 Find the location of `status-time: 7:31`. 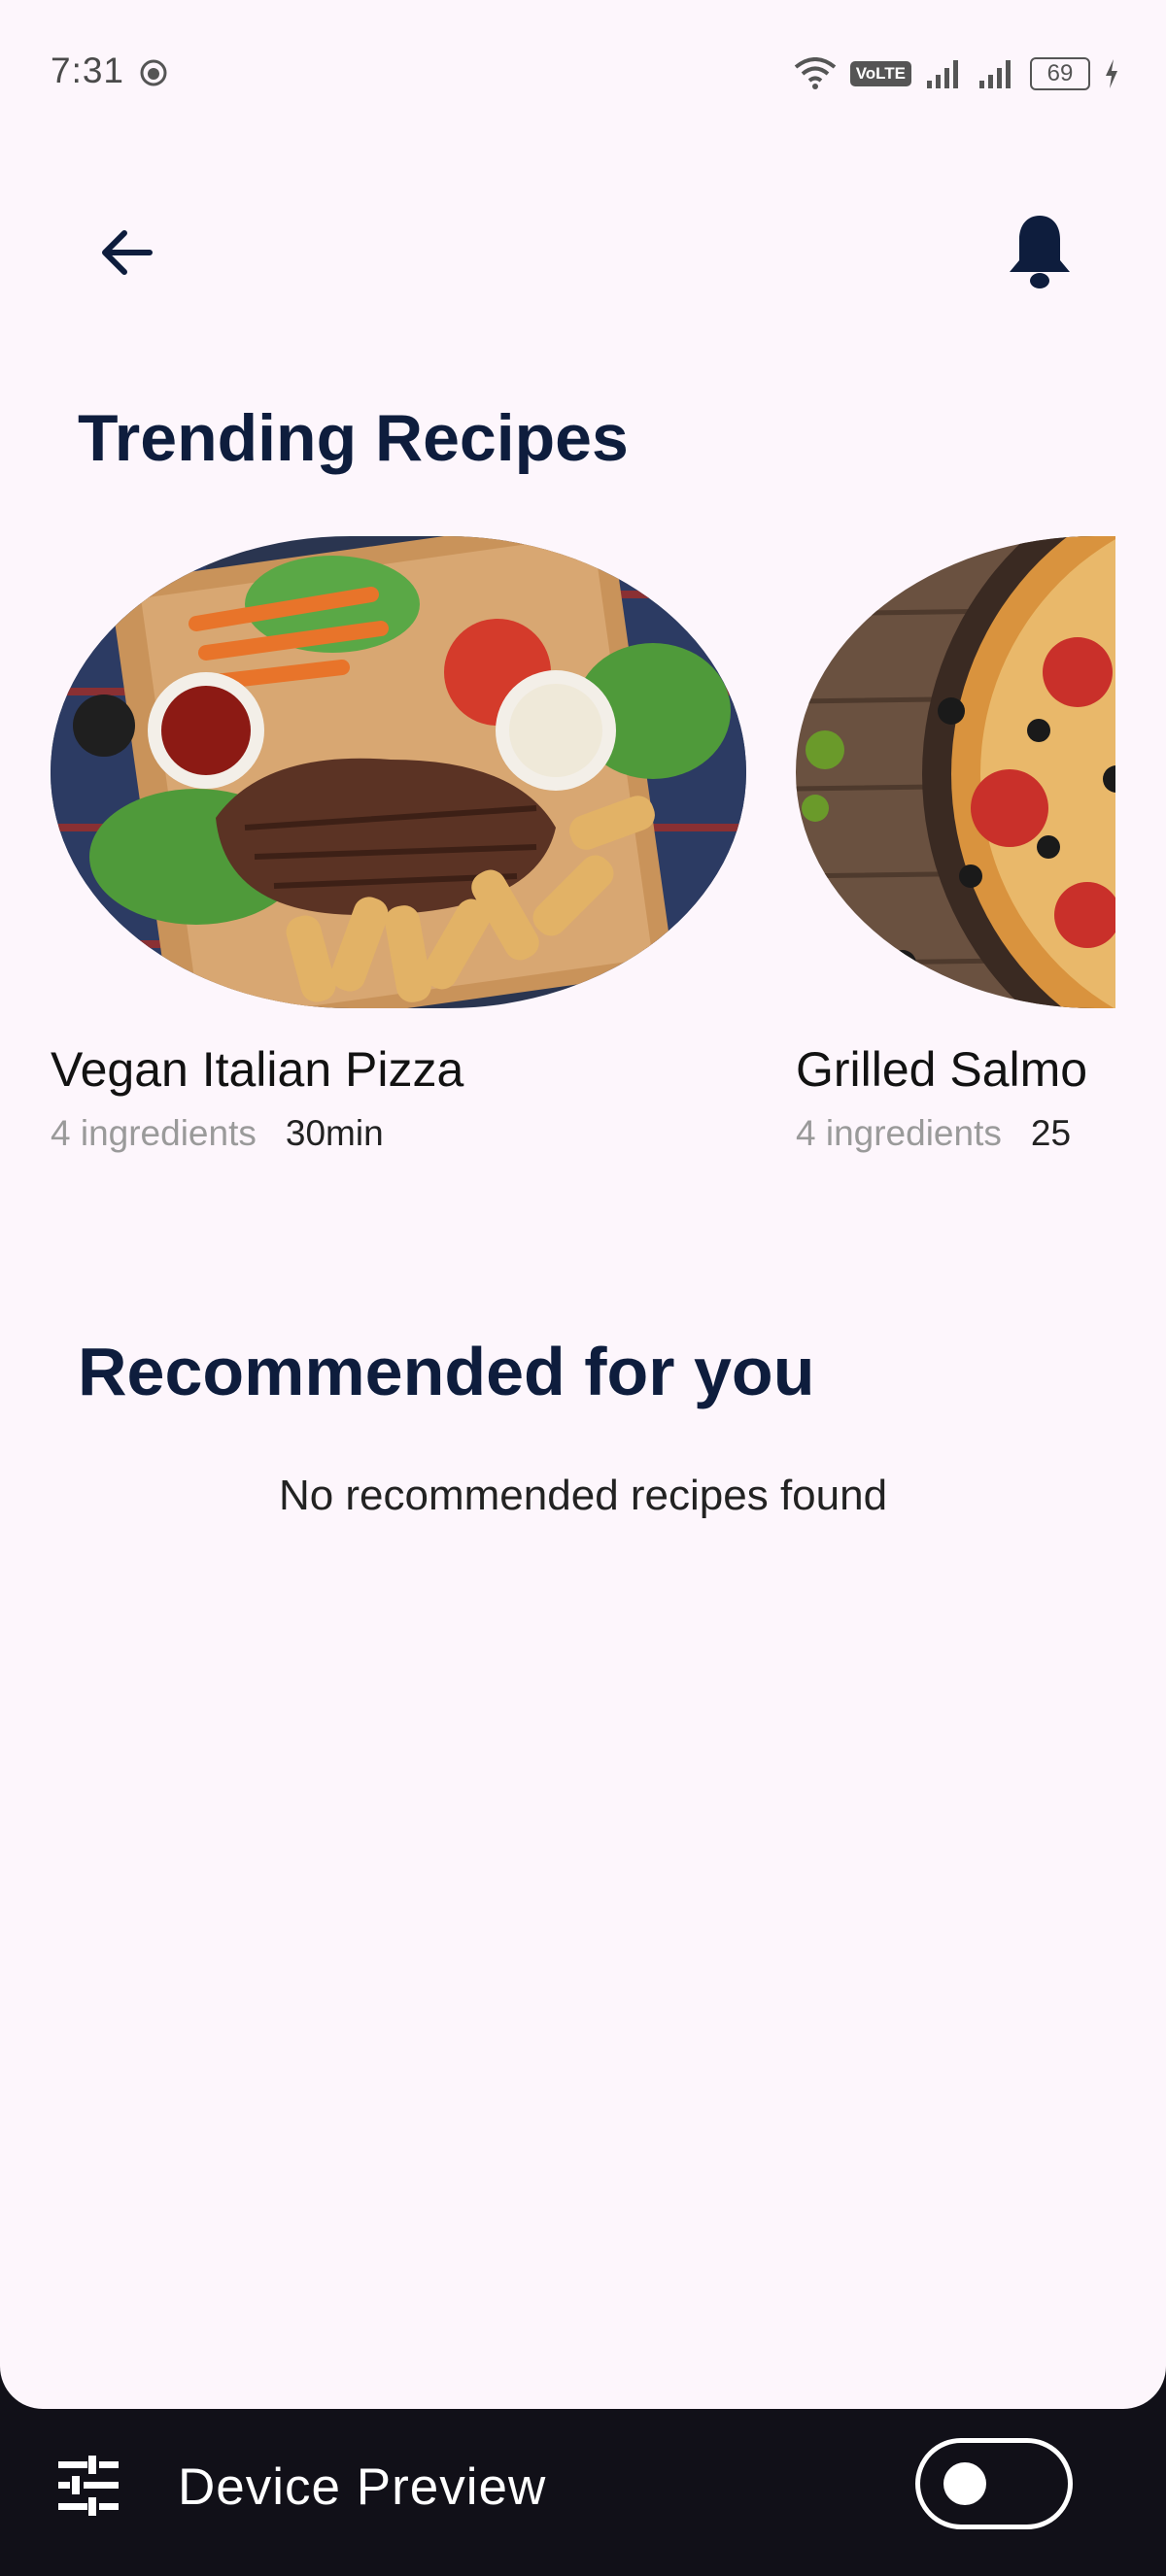

status-time: 7:31 is located at coordinates (88, 70).